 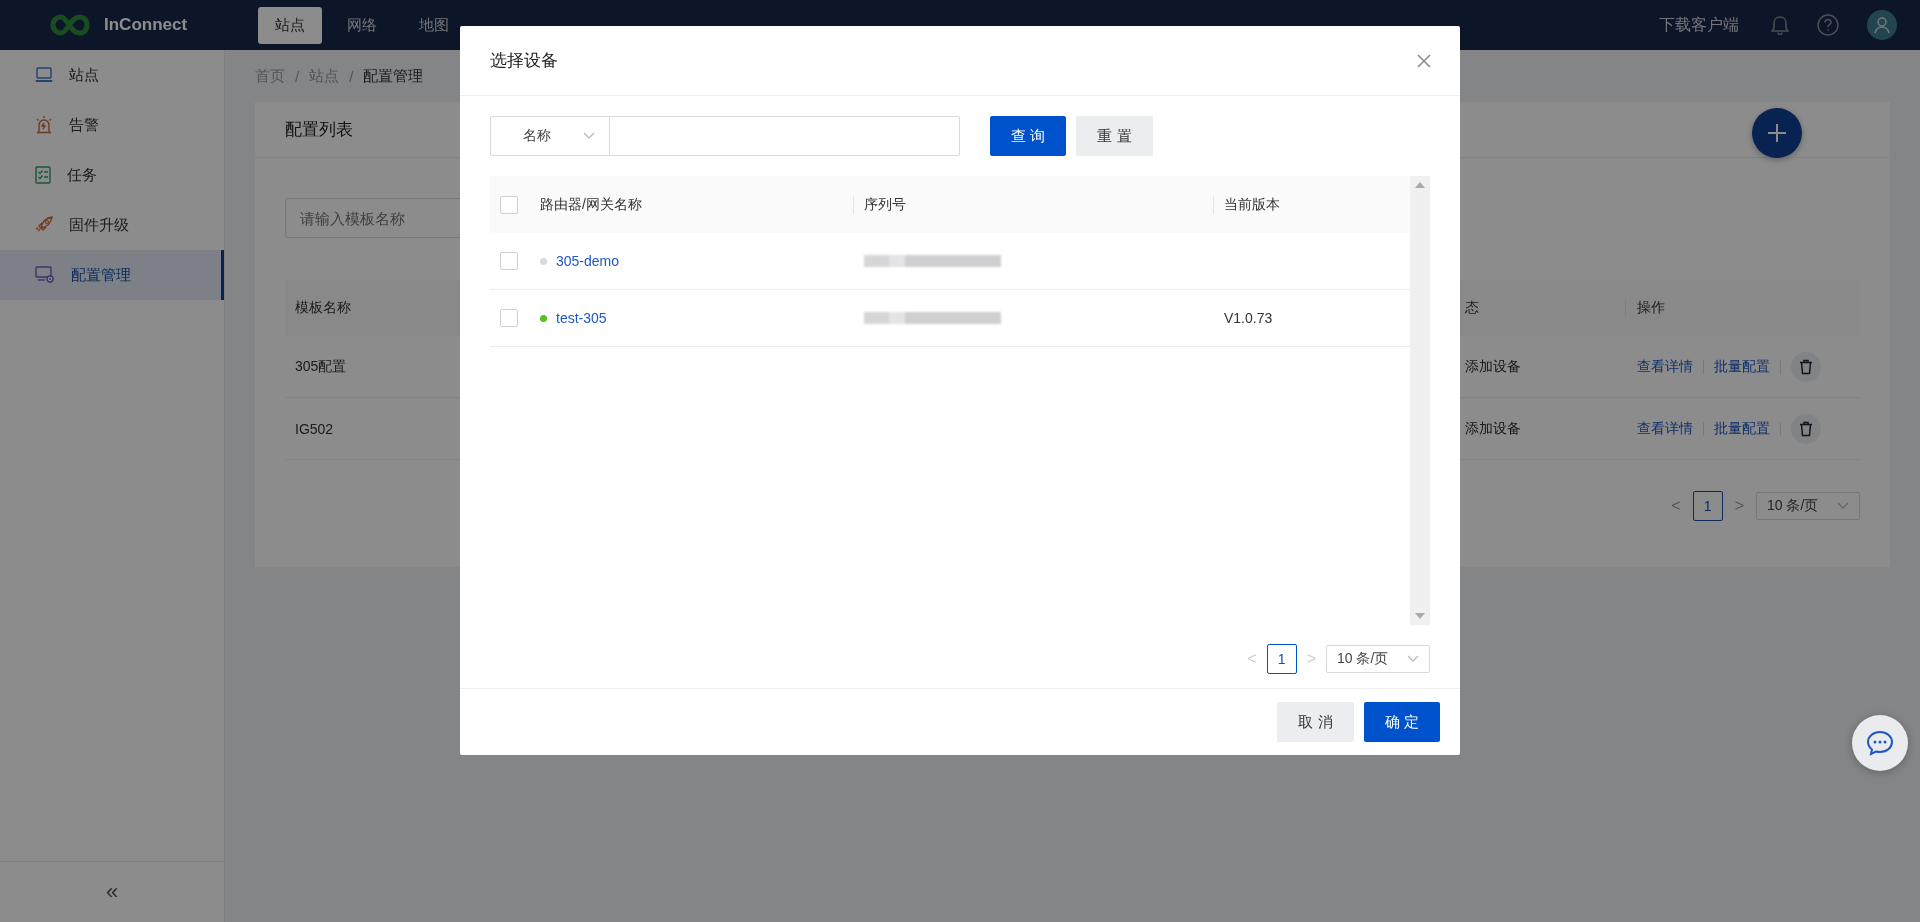 I want to click on scroll-down-icon, so click(x=1420, y=616).